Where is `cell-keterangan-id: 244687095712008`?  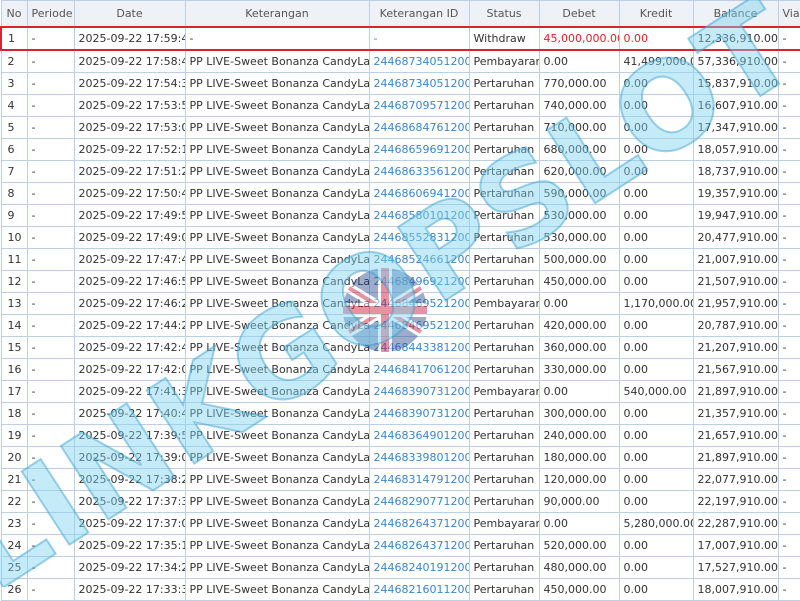
cell-keterangan-id: 244687095712008 is located at coordinates (419, 105).